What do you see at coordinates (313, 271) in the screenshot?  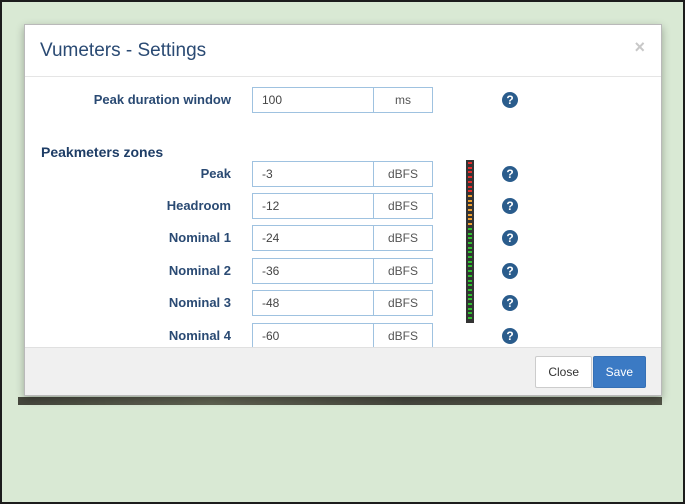 I see `nominal-2-input` at bounding box center [313, 271].